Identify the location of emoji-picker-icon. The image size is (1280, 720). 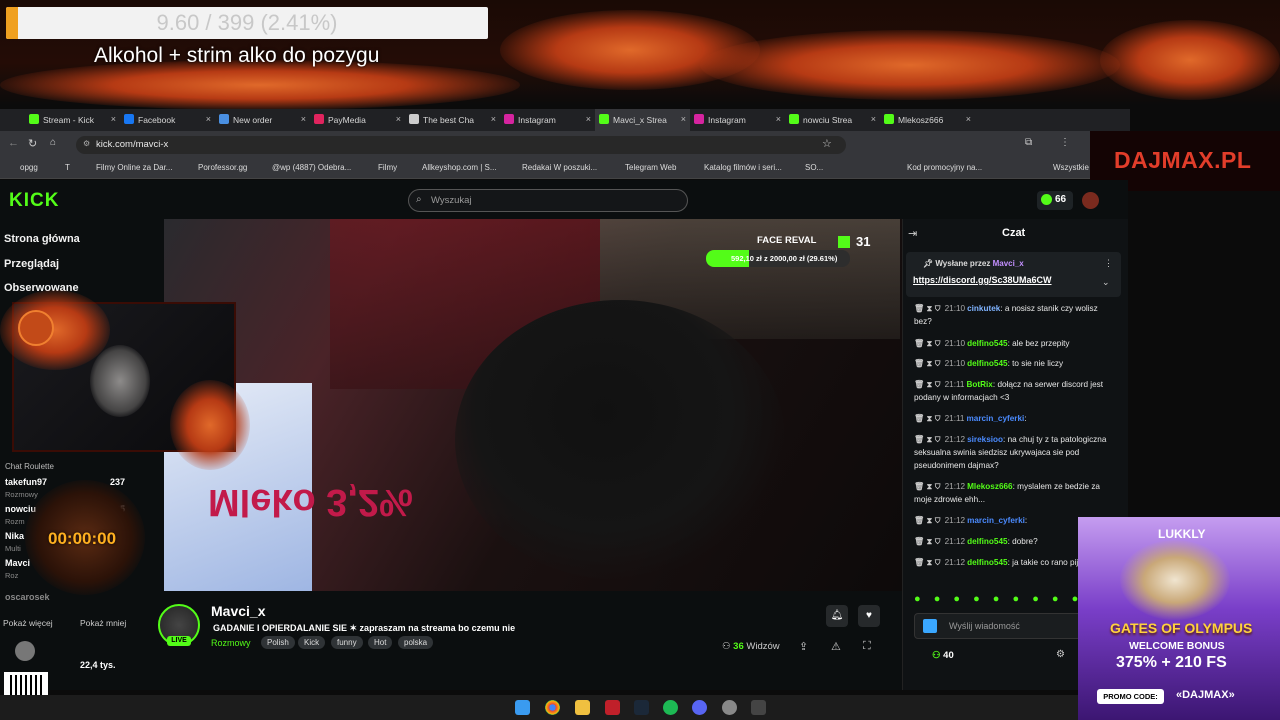
(930, 626).